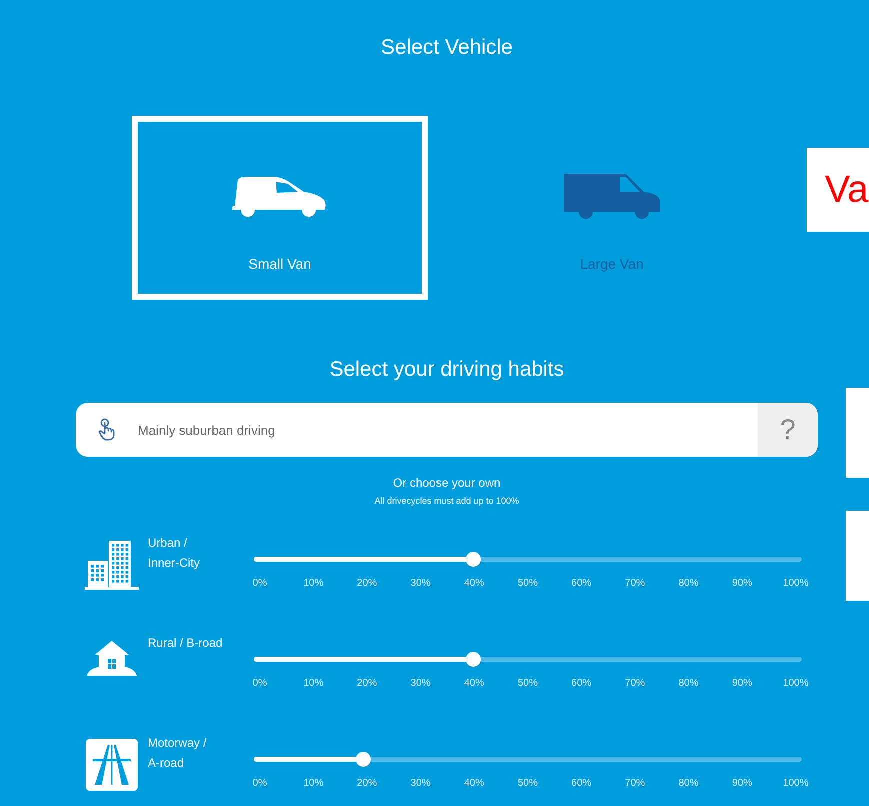  I want to click on buildings-icon, so click(112, 565).